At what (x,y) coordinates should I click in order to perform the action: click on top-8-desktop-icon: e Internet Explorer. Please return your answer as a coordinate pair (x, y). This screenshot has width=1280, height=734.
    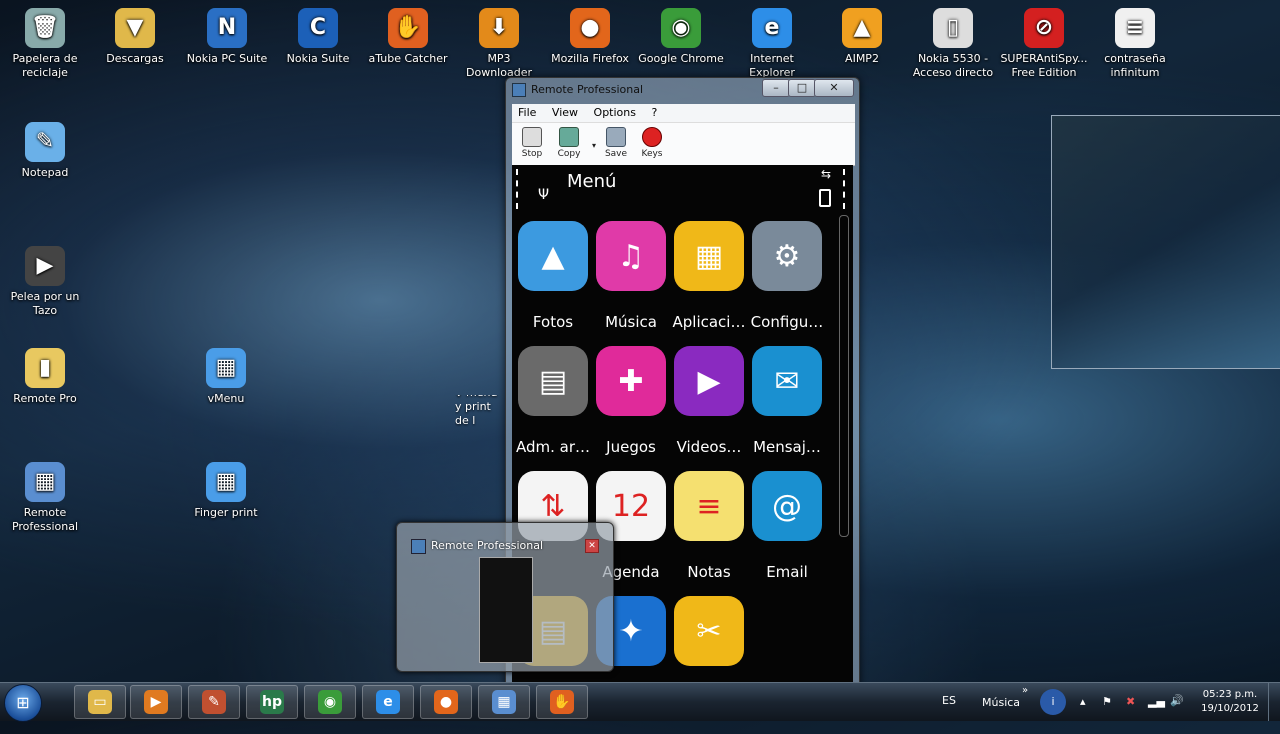
    Looking at the image, I should click on (772, 44).